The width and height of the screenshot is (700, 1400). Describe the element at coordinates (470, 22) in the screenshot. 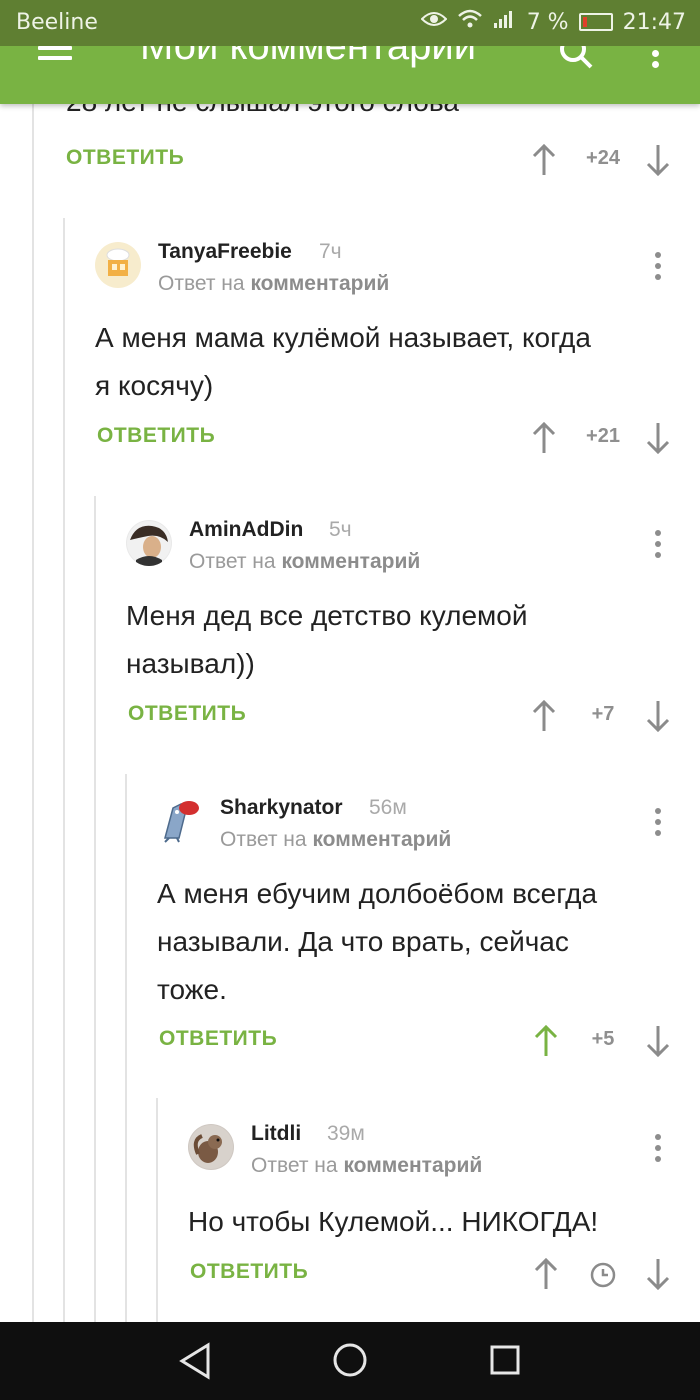

I see `wifi-icon` at that location.